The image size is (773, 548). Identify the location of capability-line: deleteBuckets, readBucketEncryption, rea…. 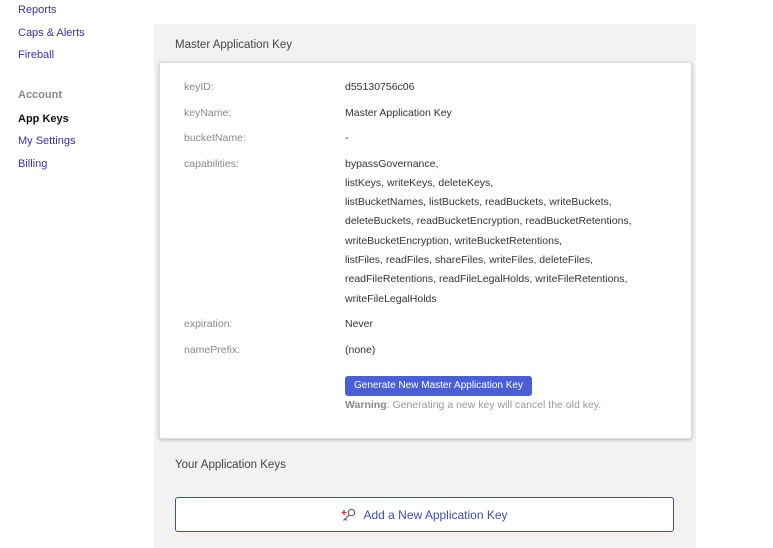
(488, 221).